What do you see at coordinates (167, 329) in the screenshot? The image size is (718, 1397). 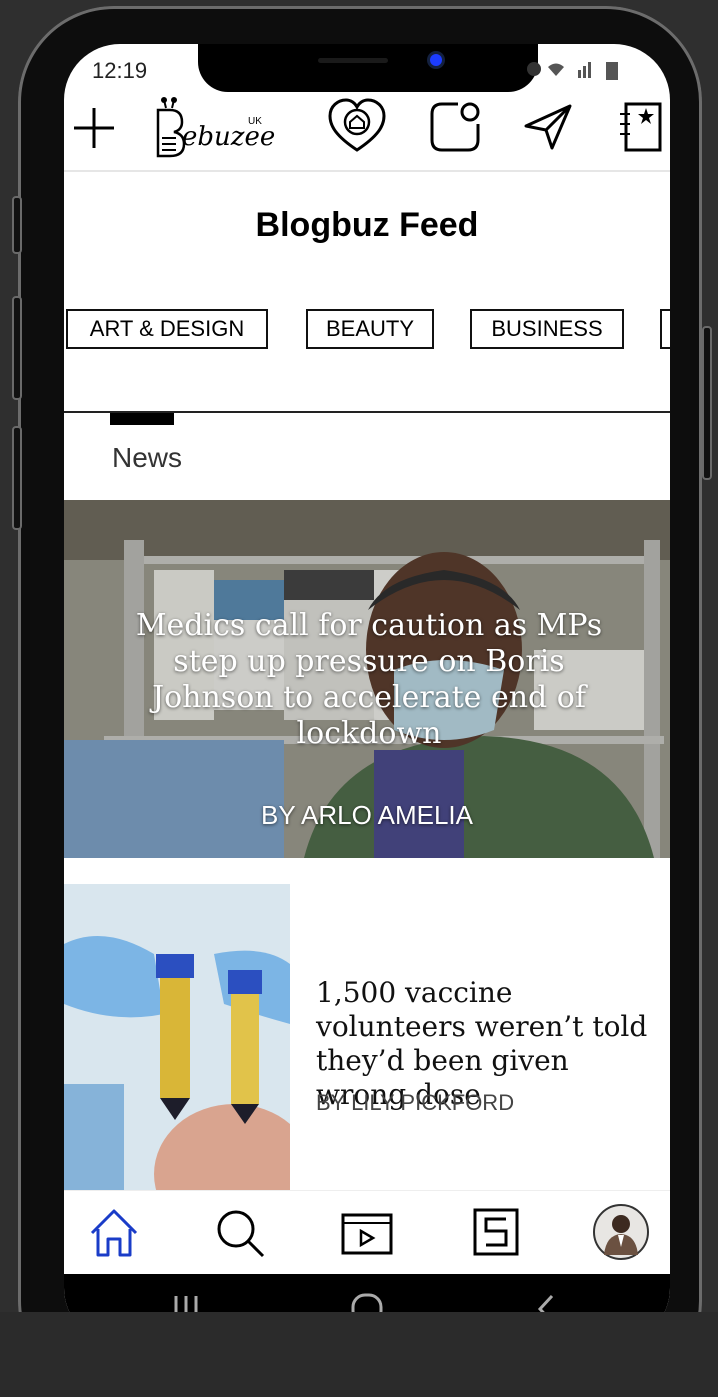 I see `category-art-design: ART & DESIGN` at bounding box center [167, 329].